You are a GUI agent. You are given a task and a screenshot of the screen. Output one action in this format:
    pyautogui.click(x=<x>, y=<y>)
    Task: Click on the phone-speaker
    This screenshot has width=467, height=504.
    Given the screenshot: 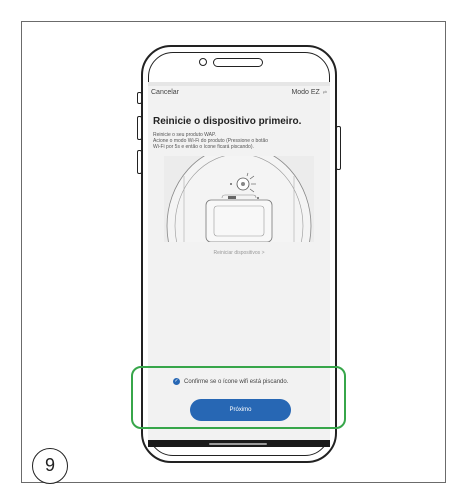 What is the action you would take?
    pyautogui.click(x=238, y=62)
    